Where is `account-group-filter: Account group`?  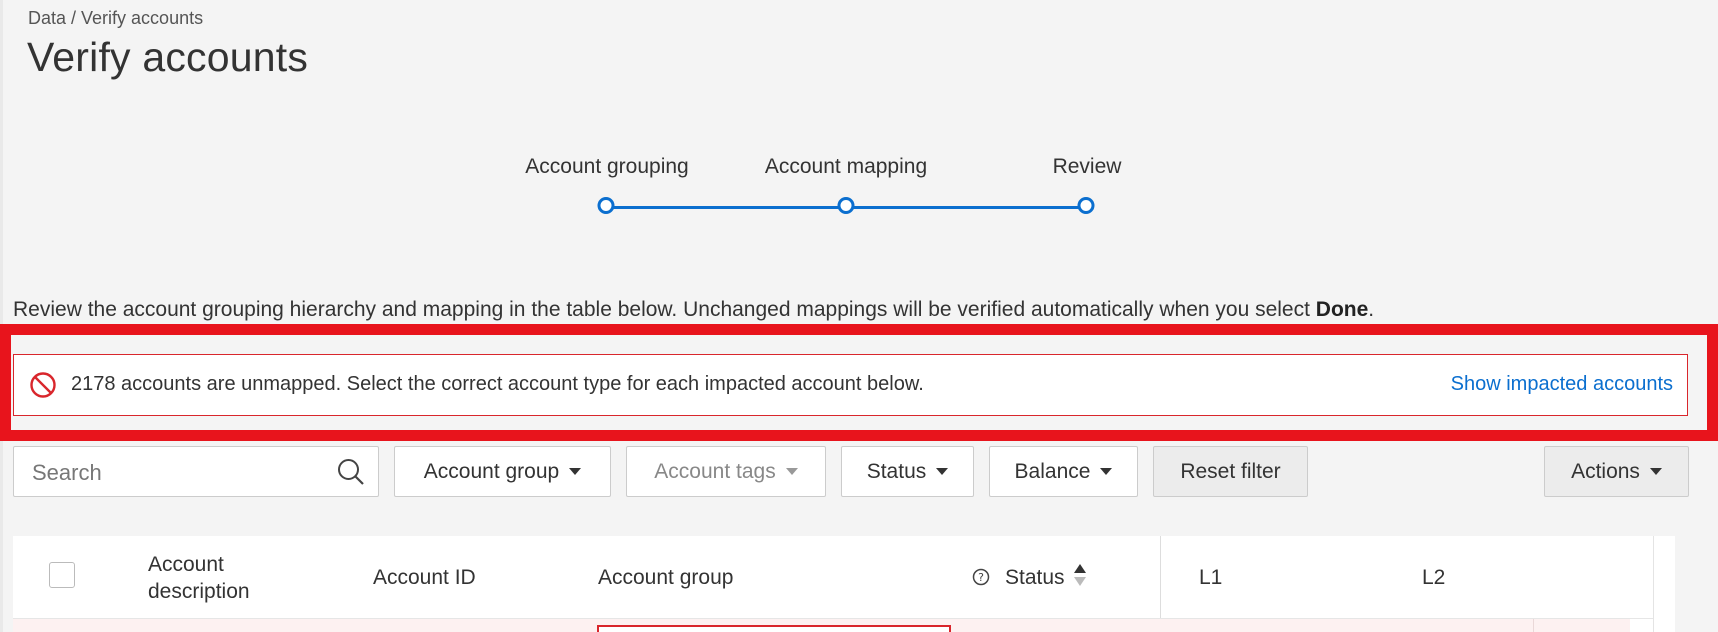 account-group-filter: Account group is located at coordinates (502, 471).